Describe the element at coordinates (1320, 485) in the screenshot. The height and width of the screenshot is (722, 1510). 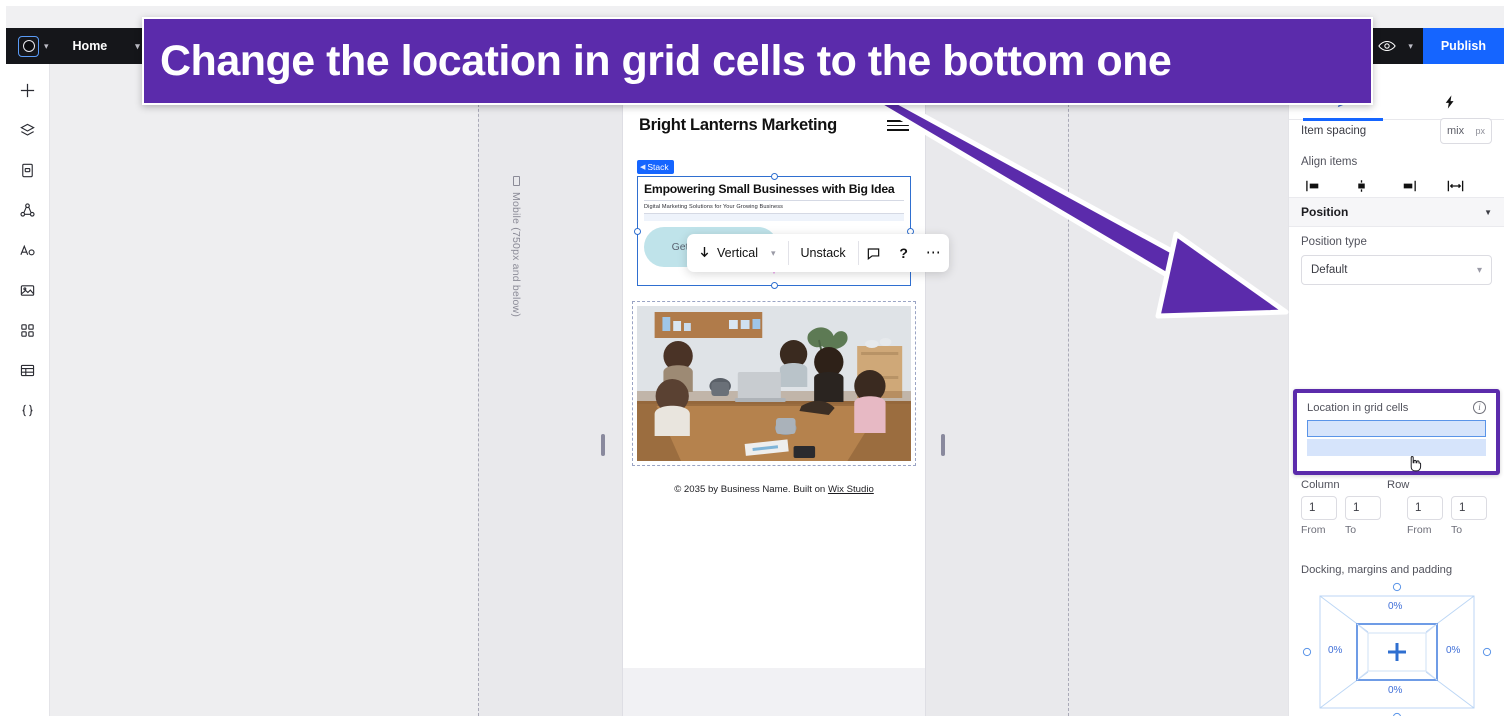
I see `column-label: Column` at that location.